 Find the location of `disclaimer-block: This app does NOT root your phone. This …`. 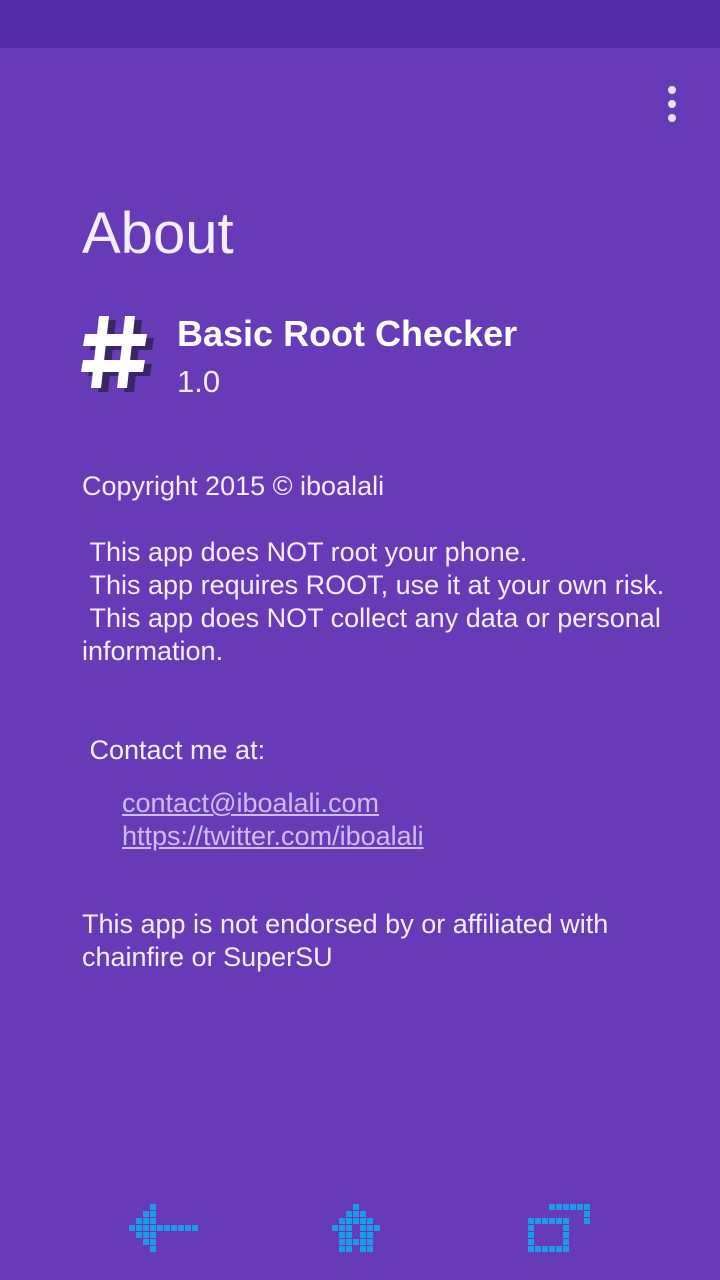

disclaimer-block: This app does NOT root your phone. This … is located at coordinates (387, 602).